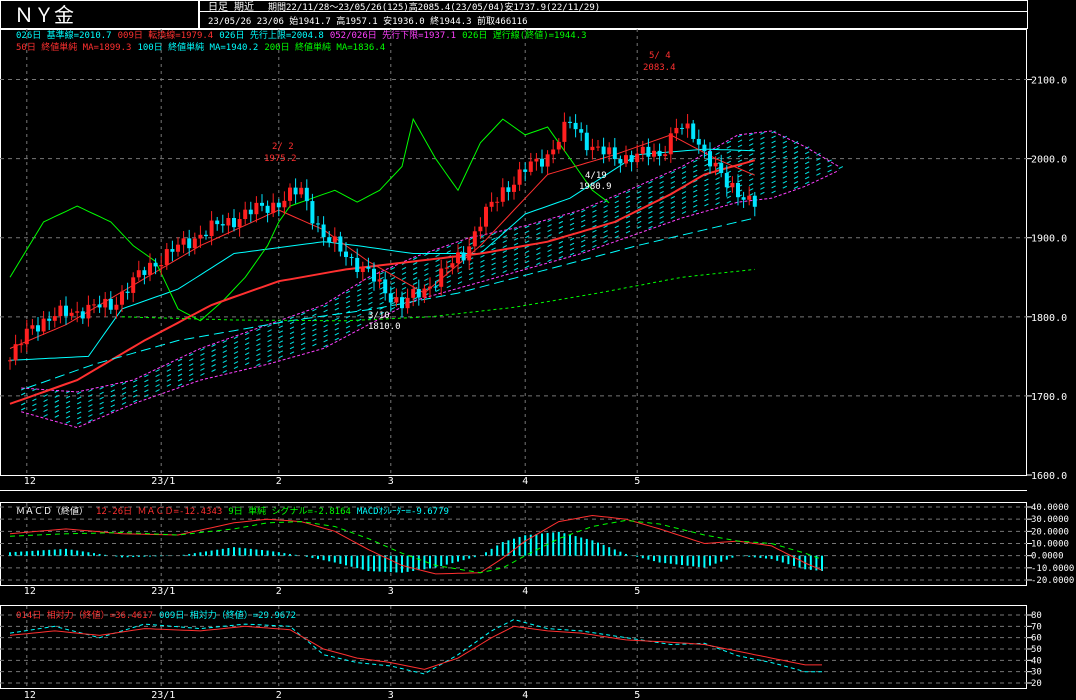 The height and width of the screenshot is (700, 1076). Describe the element at coordinates (596, 176) in the screenshot. I see `annotation-apr-date: 4/19` at that location.